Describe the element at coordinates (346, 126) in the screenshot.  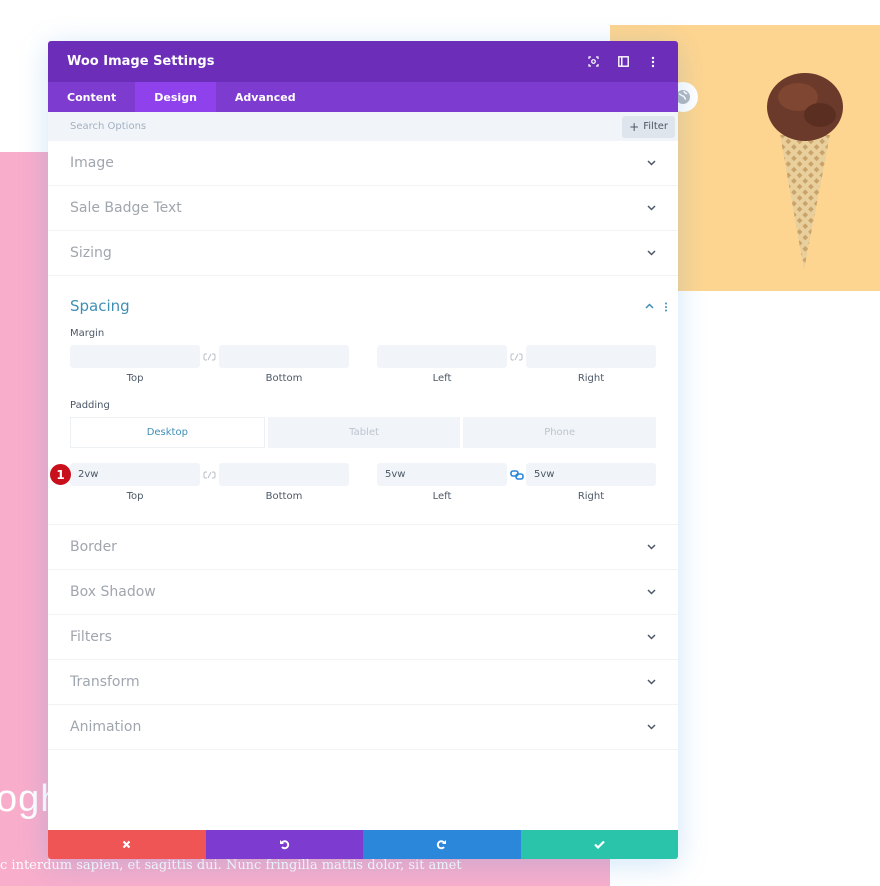
I see `search-options-input` at that location.